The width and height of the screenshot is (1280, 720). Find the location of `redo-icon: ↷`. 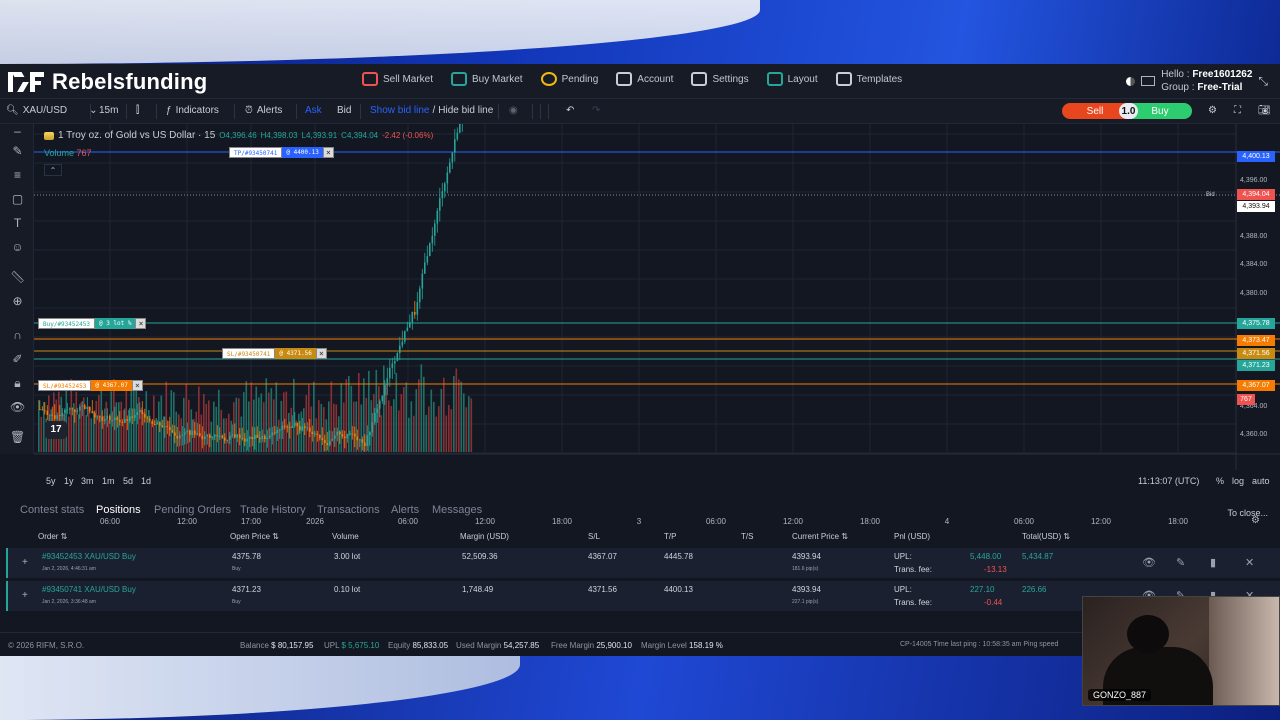

redo-icon: ↷ is located at coordinates (596, 110).